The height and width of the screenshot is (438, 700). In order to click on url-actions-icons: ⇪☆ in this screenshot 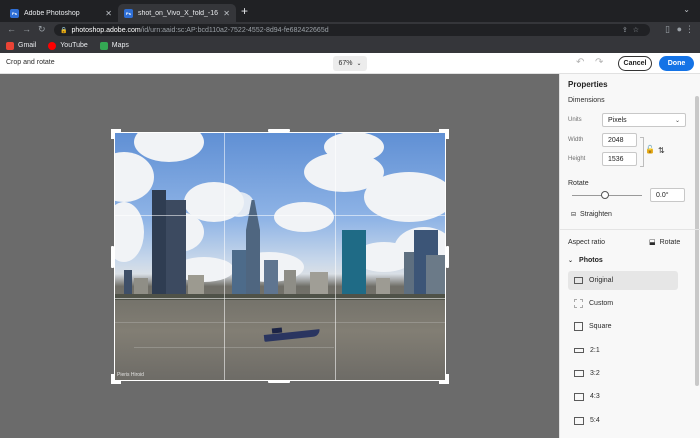, I will do `click(633, 30)`.